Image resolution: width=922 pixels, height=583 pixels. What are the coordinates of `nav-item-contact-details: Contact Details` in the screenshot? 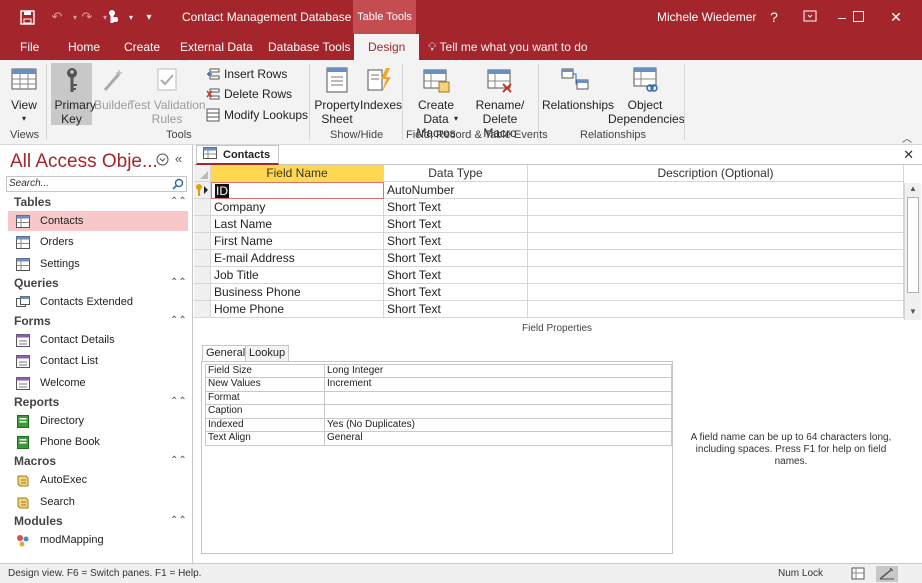 It's located at (98, 340).